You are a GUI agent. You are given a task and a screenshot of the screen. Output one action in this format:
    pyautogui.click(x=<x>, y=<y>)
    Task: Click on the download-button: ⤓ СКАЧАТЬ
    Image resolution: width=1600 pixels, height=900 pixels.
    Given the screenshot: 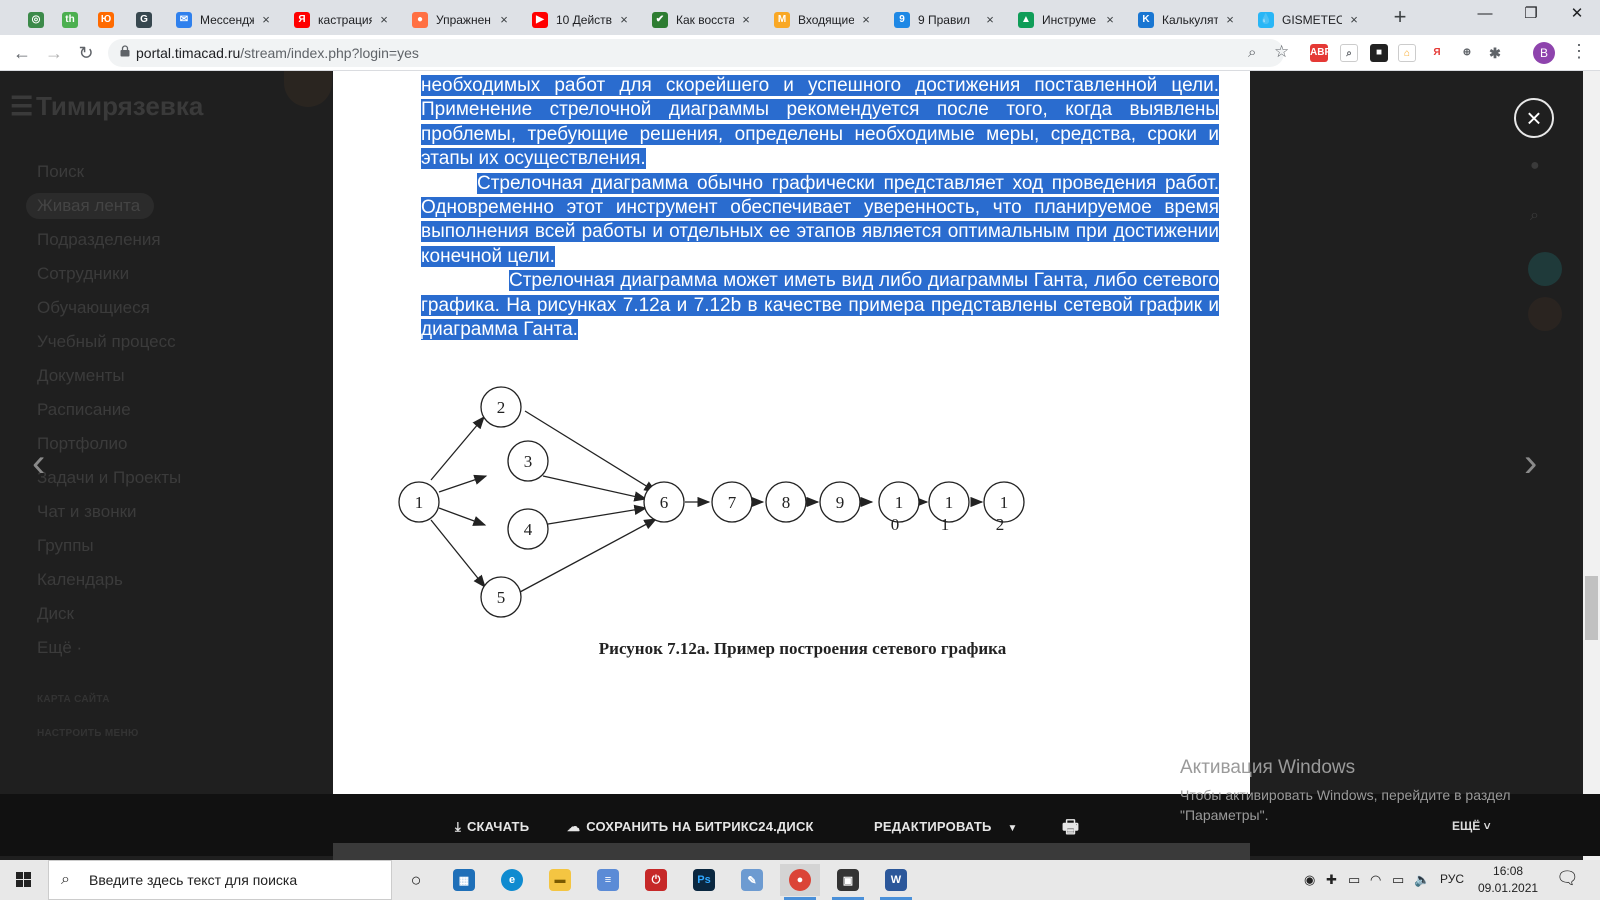 What is the action you would take?
    pyautogui.click(x=492, y=827)
    